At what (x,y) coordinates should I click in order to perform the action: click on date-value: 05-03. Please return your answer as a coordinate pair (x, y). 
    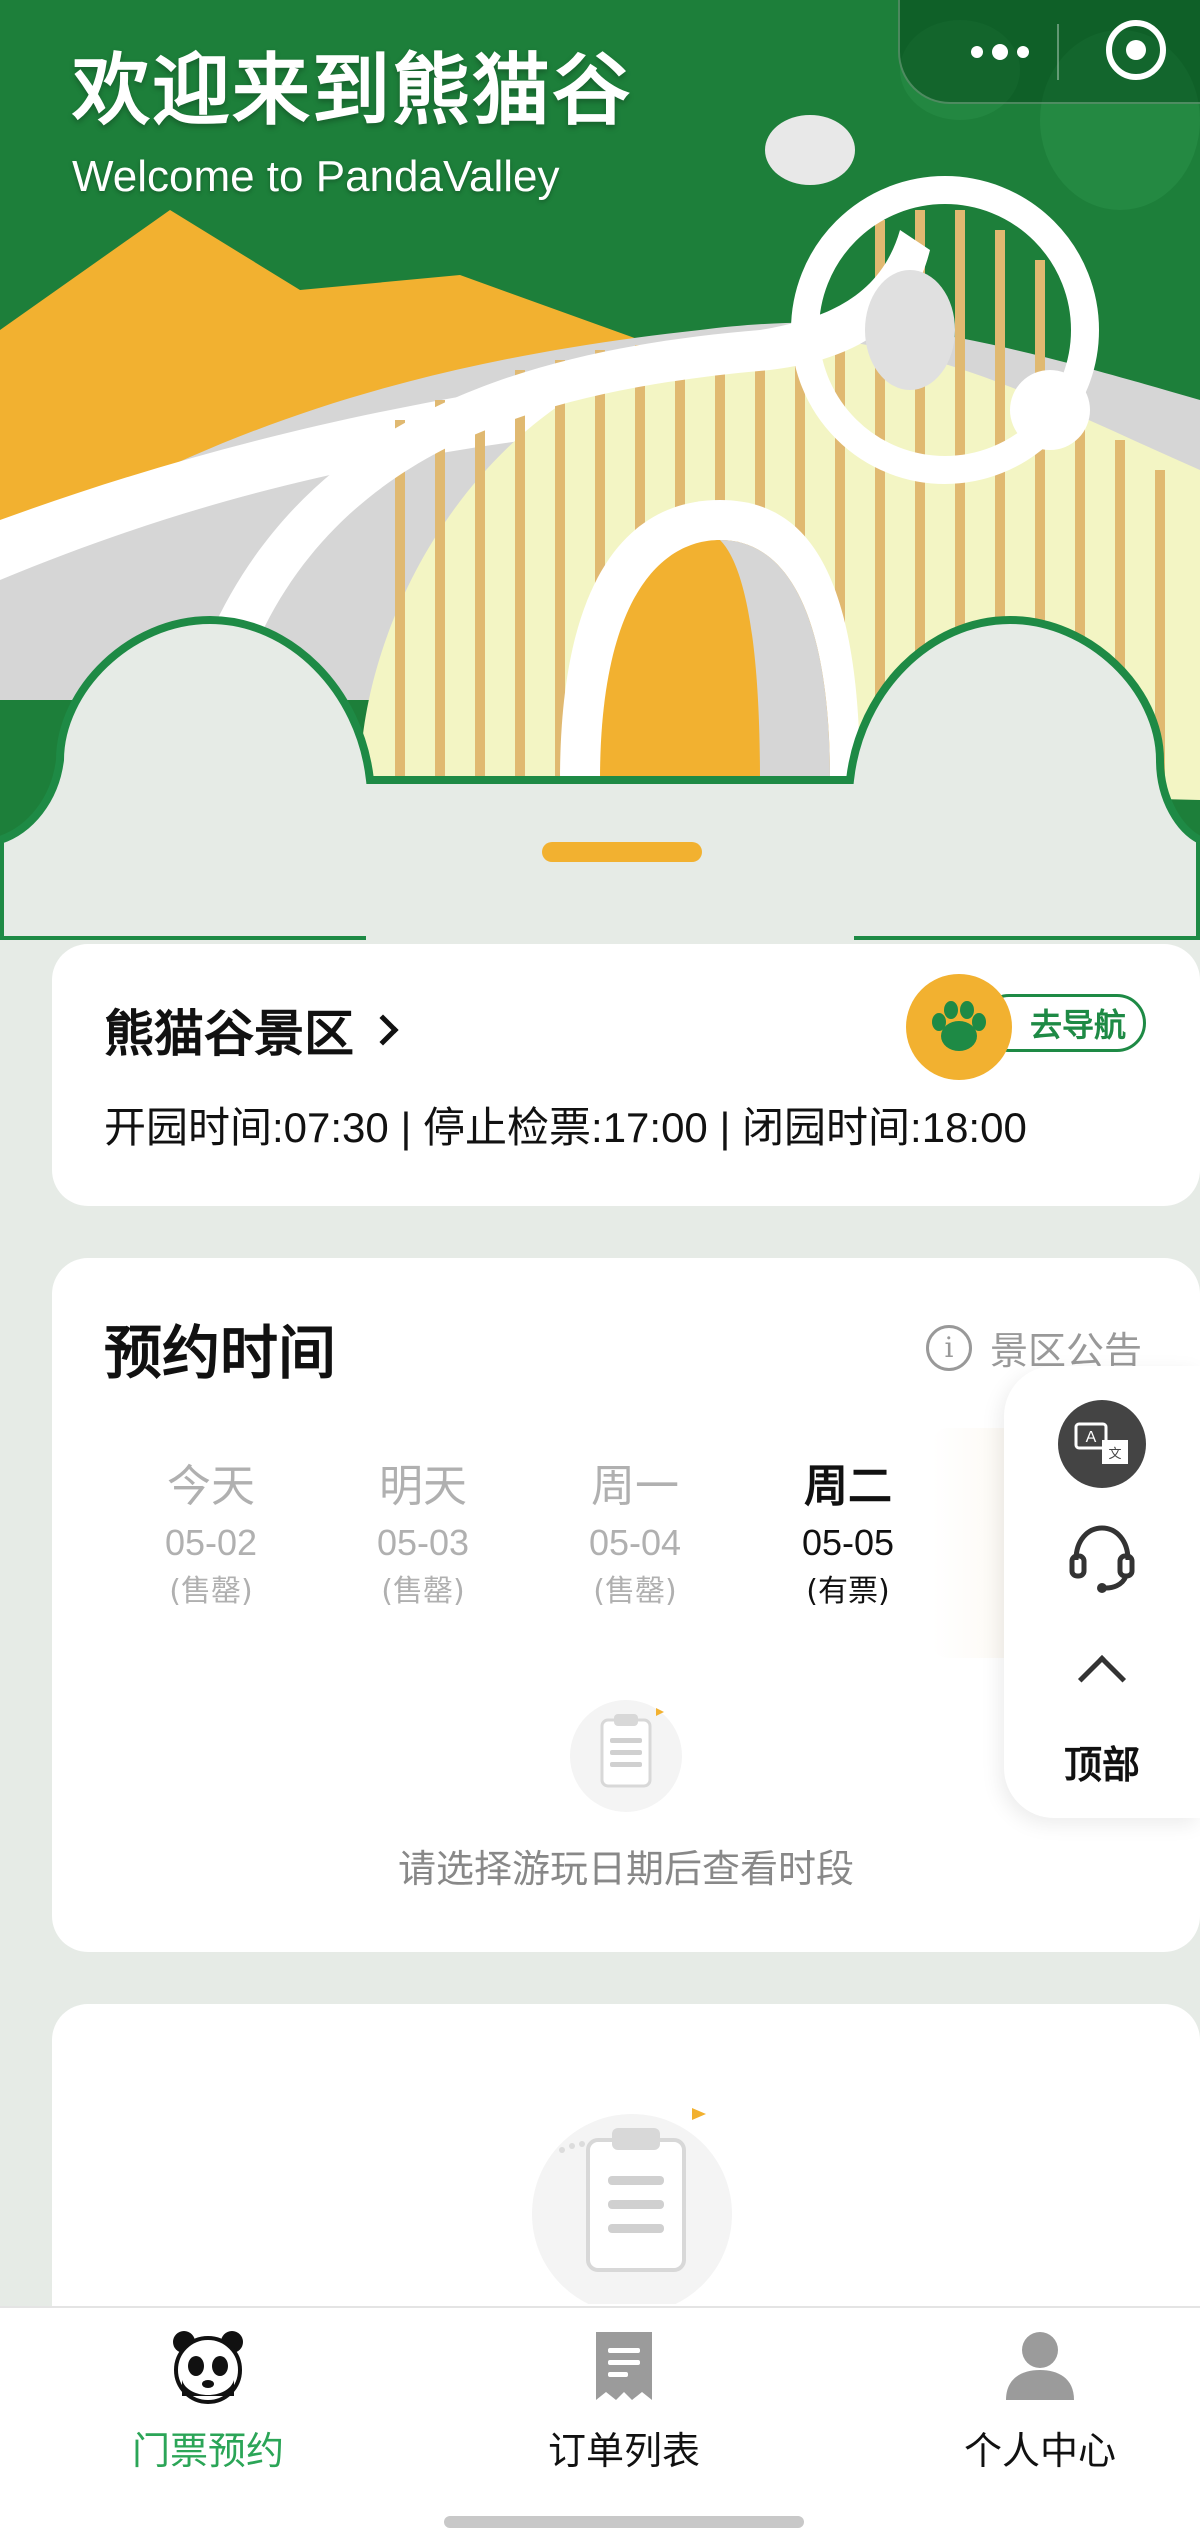
    Looking at the image, I should click on (423, 1542).